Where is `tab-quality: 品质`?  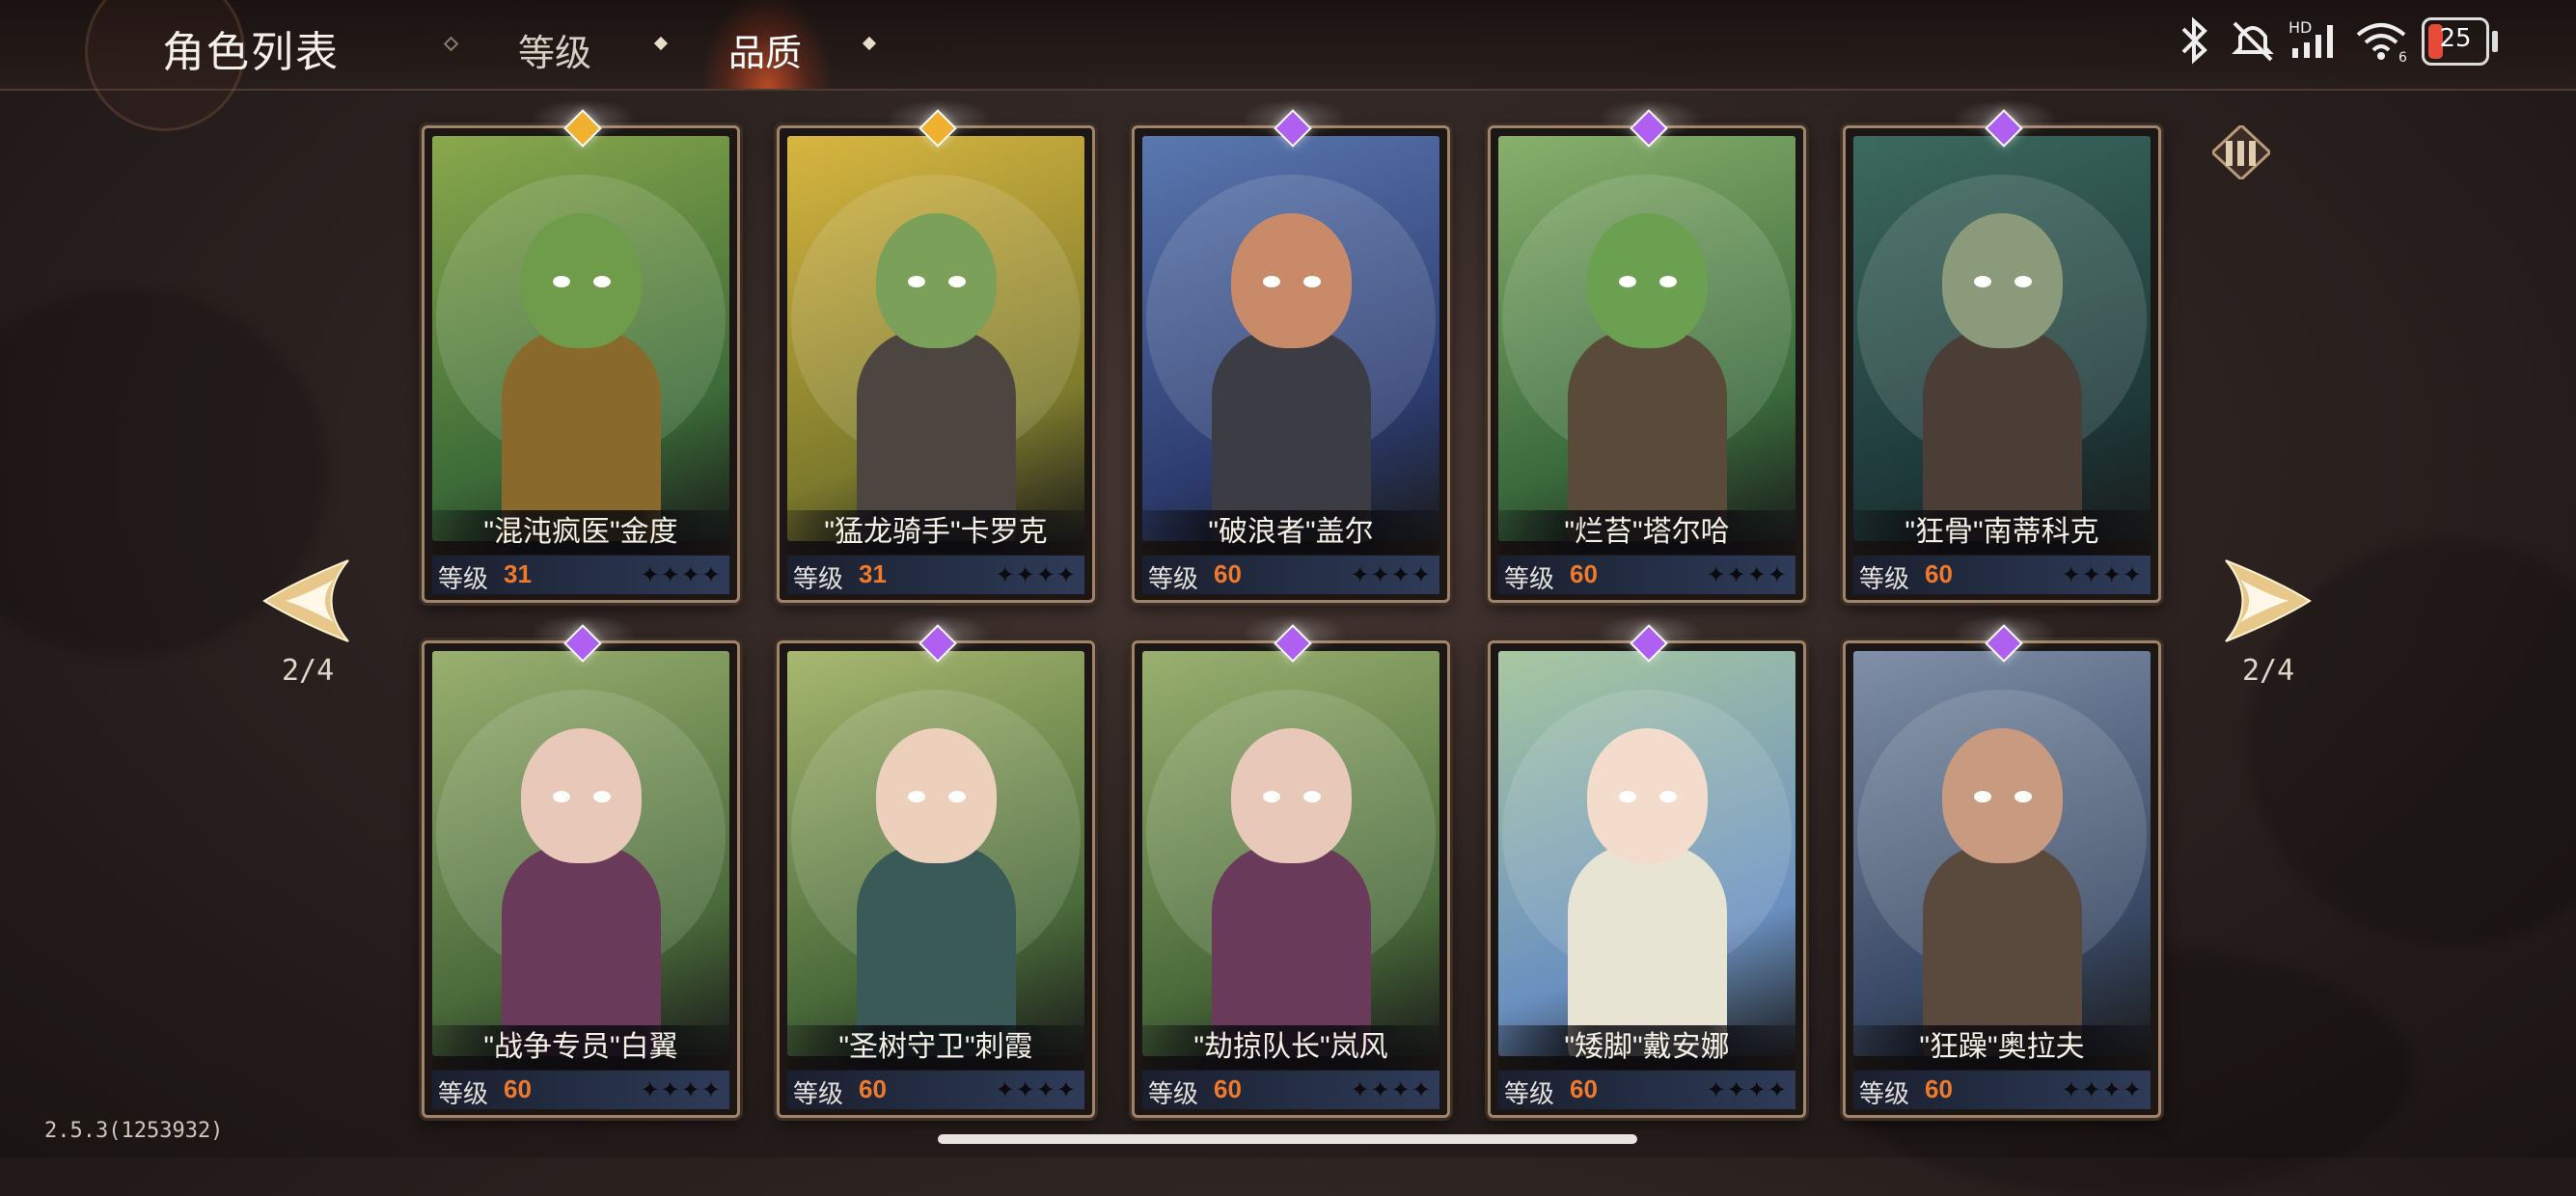 tab-quality: 品质 is located at coordinates (765, 49).